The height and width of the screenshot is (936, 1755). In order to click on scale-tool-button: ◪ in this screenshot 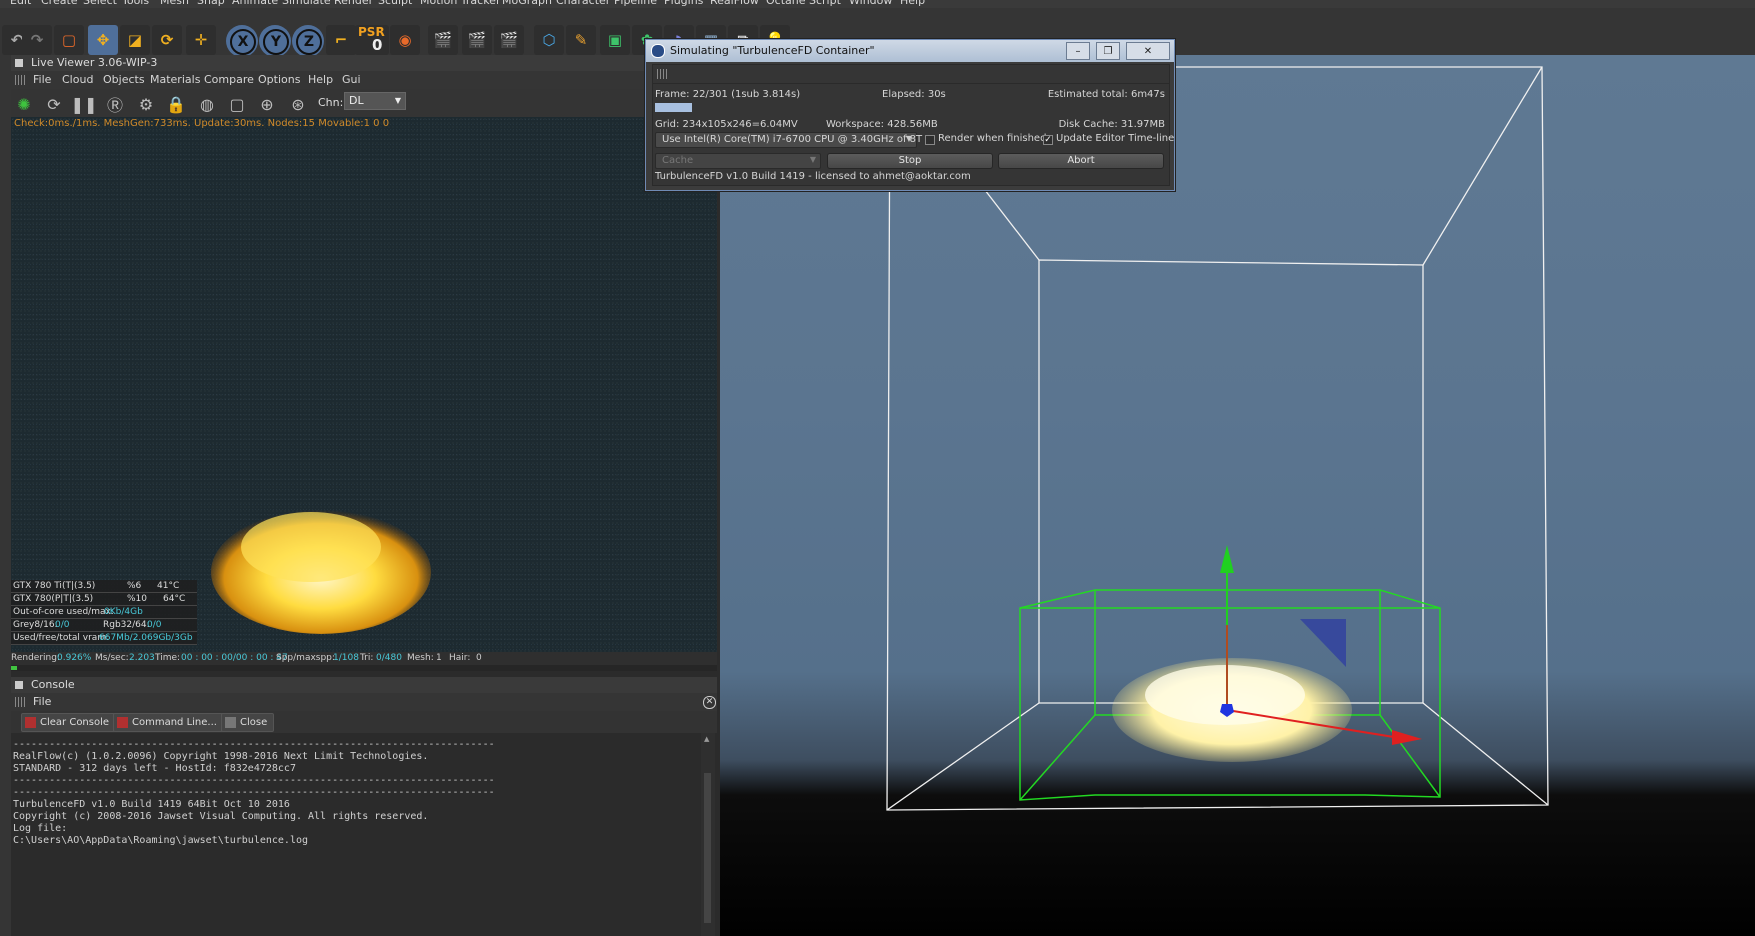, I will do `click(135, 40)`.